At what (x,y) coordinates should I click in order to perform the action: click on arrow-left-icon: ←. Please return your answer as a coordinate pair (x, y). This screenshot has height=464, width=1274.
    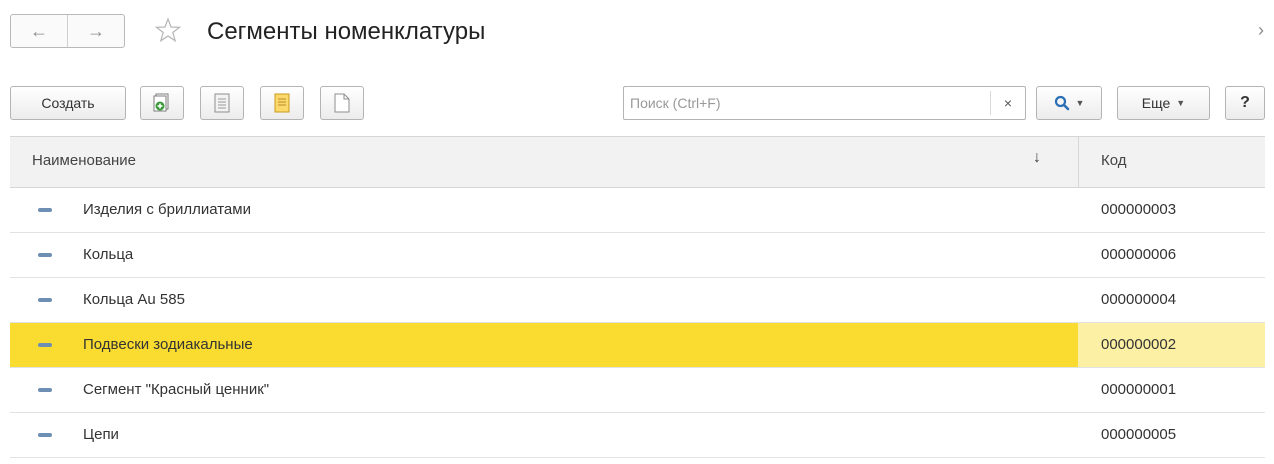
    Looking at the image, I should click on (39, 30).